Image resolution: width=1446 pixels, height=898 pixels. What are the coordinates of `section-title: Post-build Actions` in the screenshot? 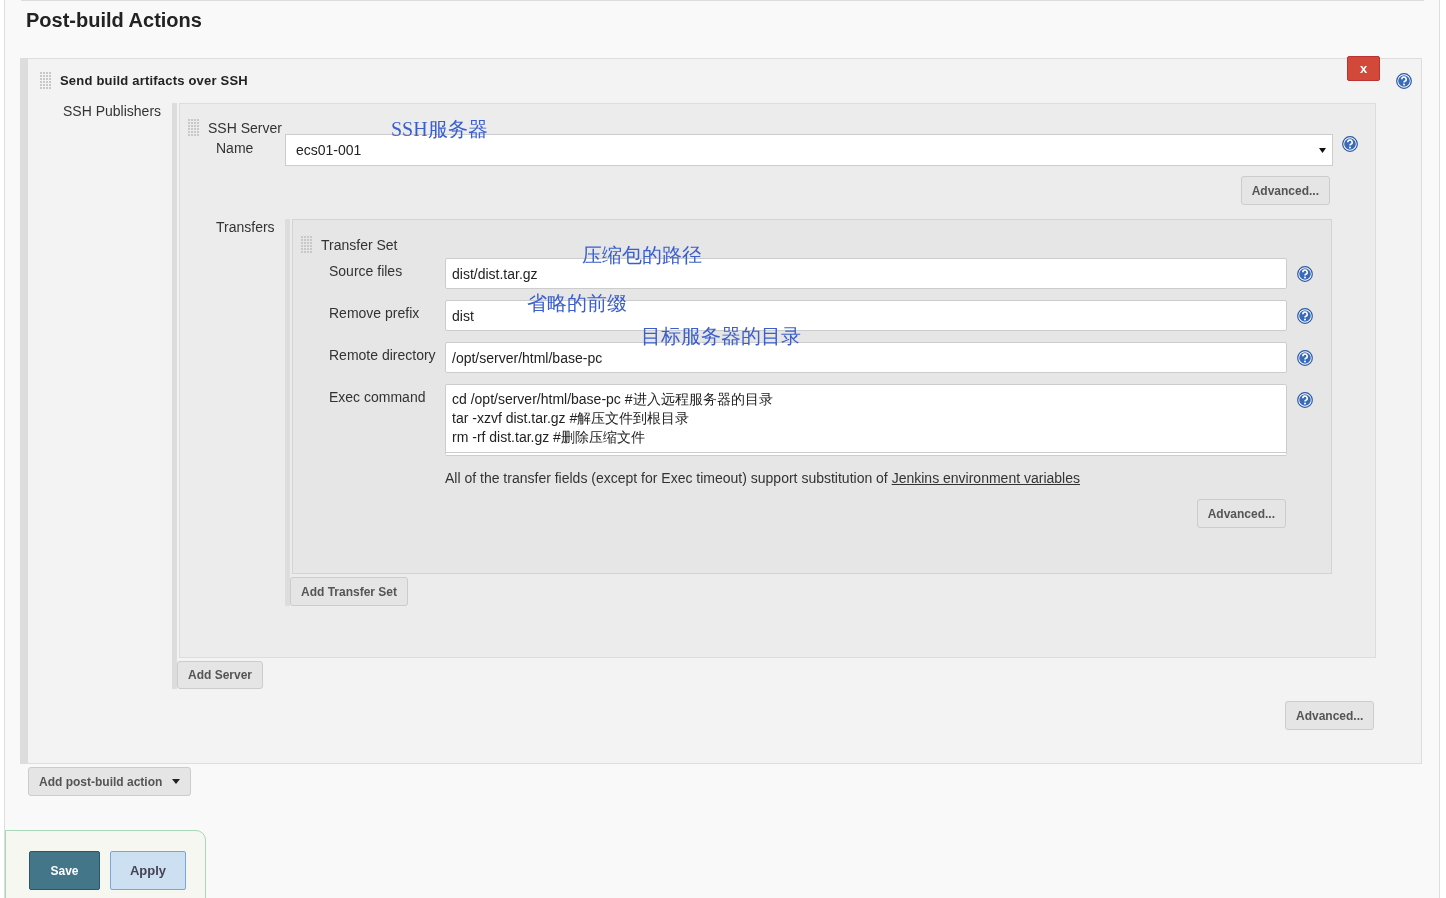 It's located at (114, 20).